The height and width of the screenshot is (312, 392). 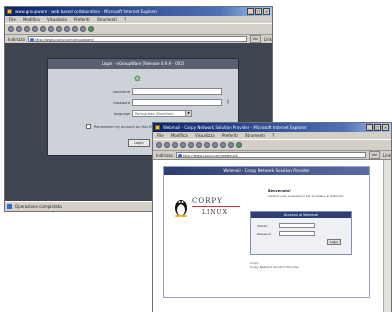 What do you see at coordinates (262, 226) in the screenshot?
I see `user-label: Utente` at bounding box center [262, 226].